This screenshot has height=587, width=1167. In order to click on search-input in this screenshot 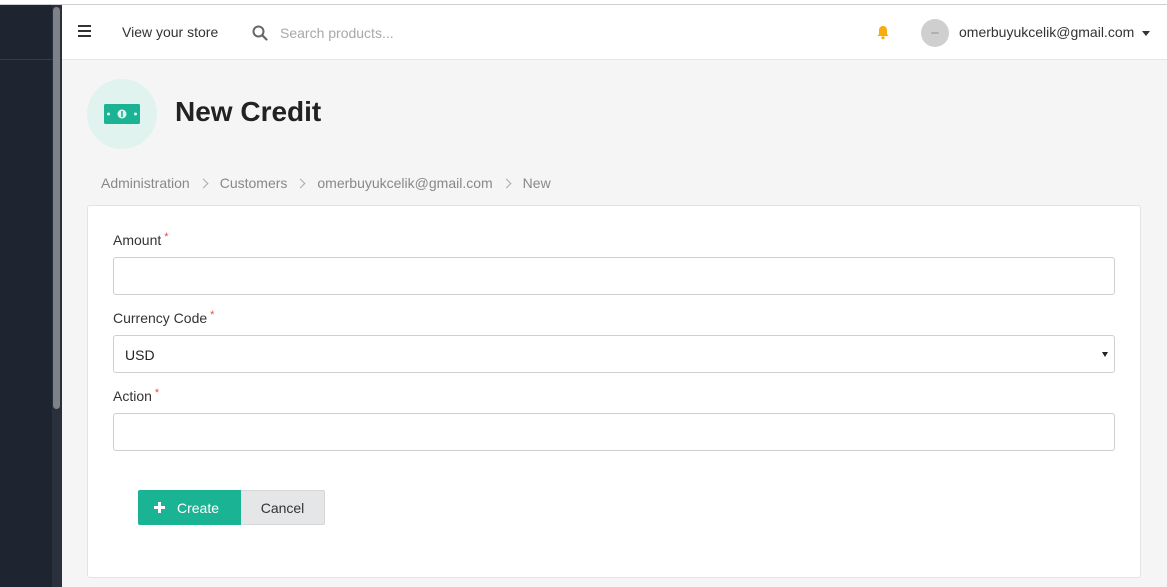, I will do `click(424, 33)`.